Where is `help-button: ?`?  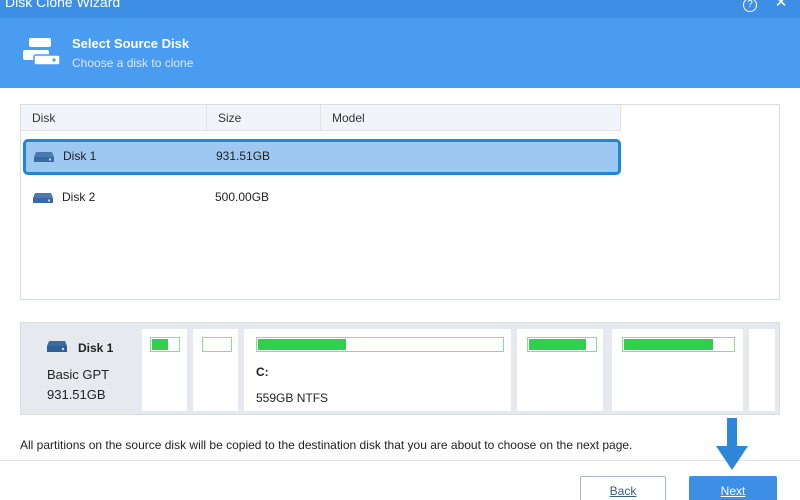 help-button: ? is located at coordinates (750, 6).